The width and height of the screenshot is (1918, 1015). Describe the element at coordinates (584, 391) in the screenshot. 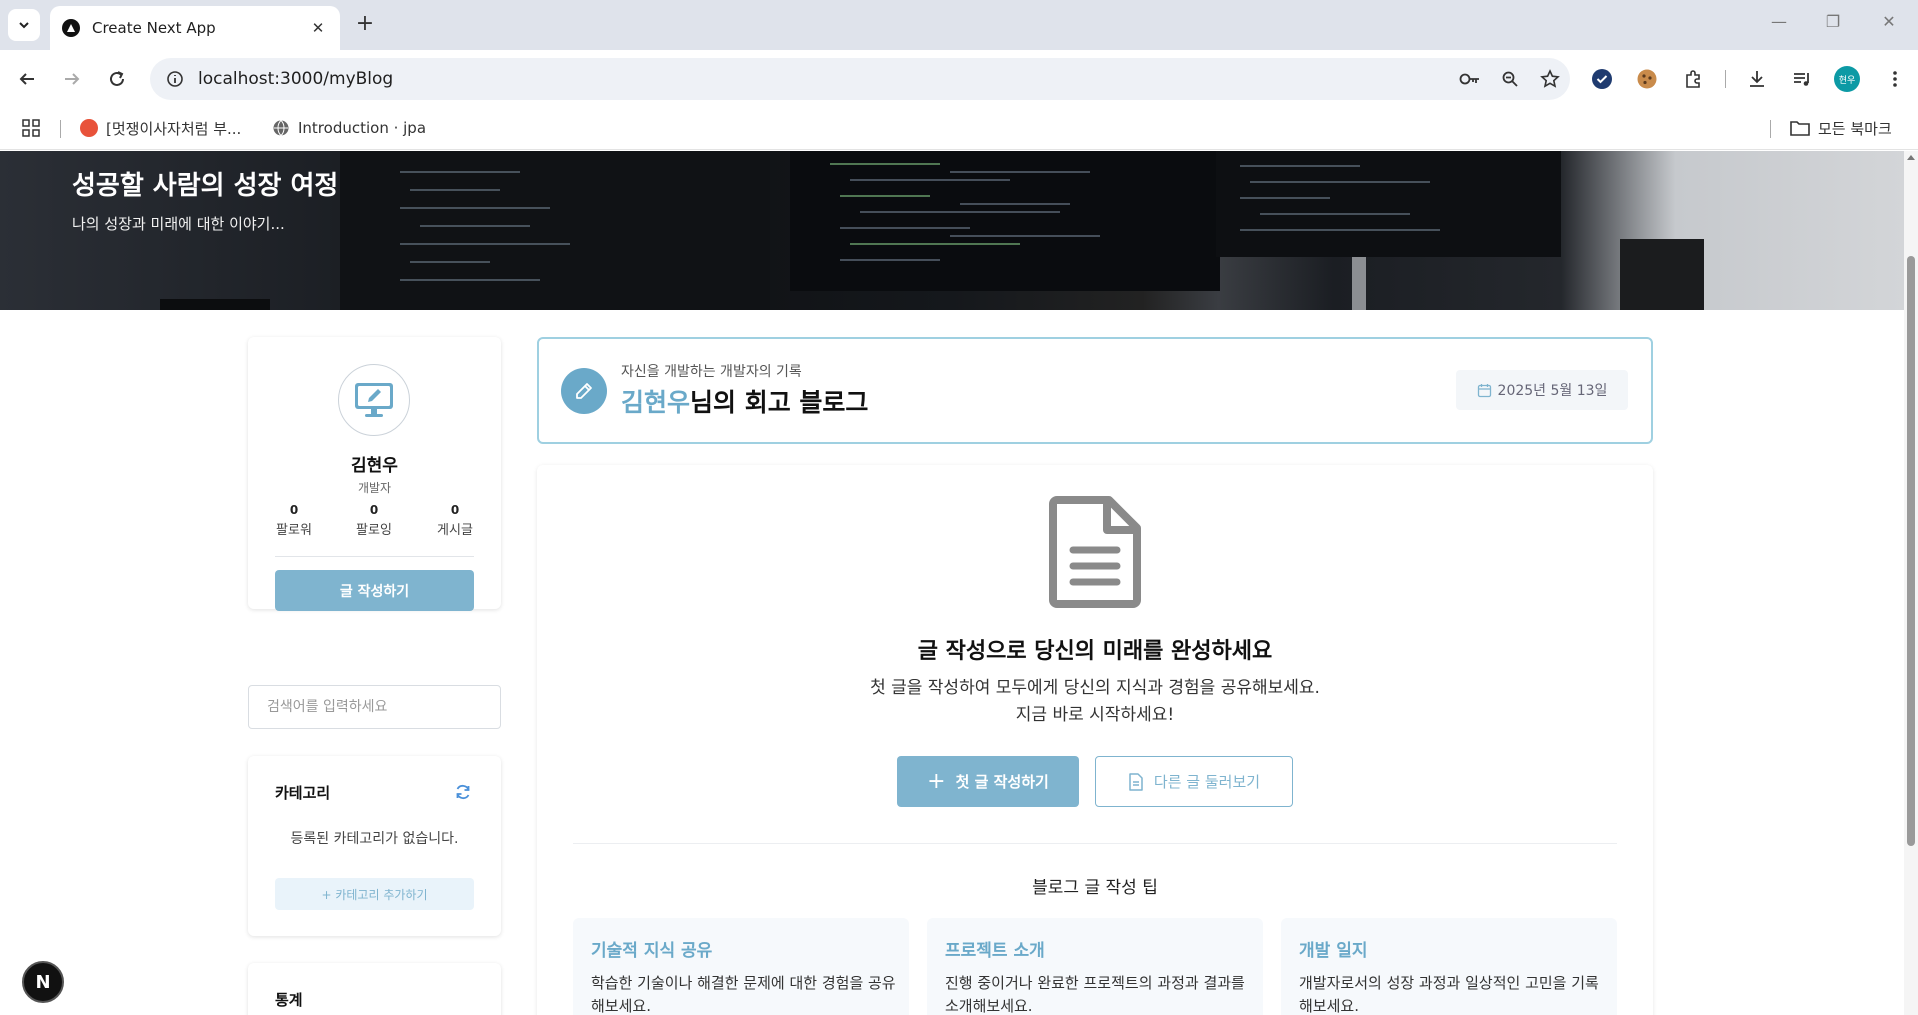

I see `edit-icon` at that location.